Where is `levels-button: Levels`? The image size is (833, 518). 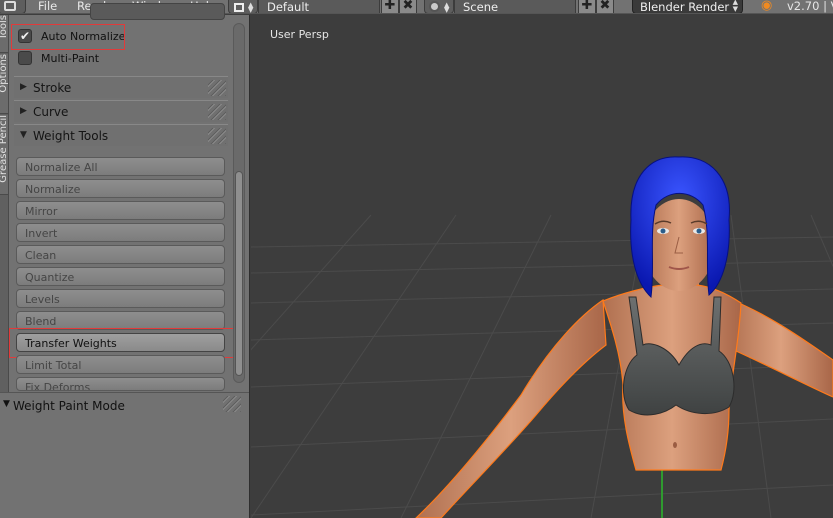 levels-button: Levels is located at coordinates (120, 298).